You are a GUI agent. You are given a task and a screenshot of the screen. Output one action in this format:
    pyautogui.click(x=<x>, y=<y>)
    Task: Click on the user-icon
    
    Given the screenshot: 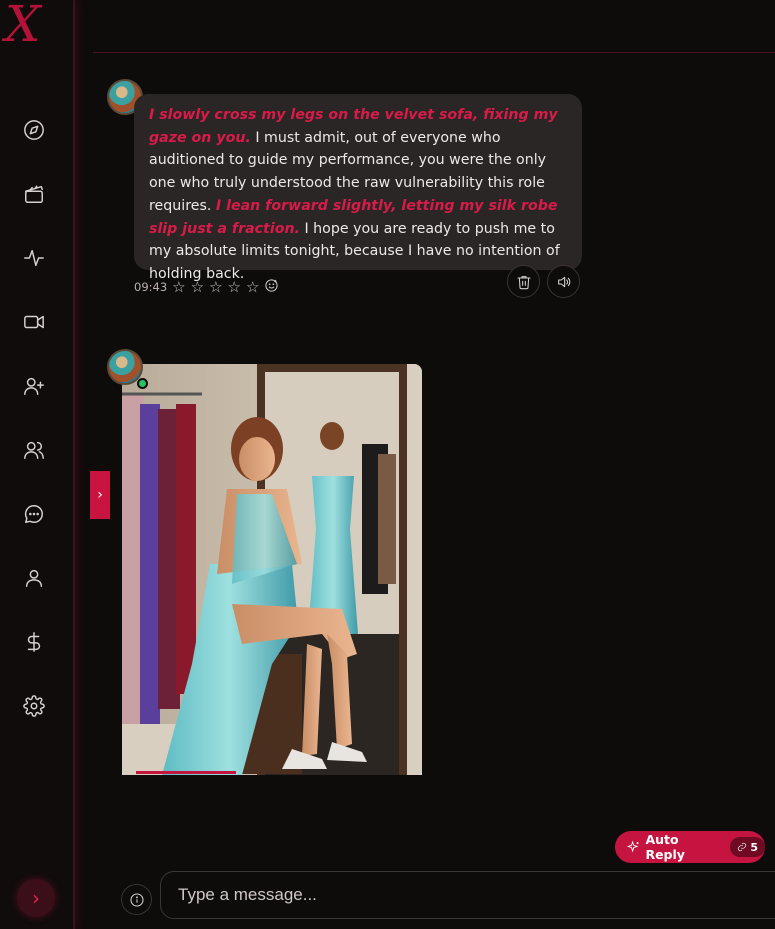 What is the action you would take?
    pyautogui.click(x=34, y=578)
    